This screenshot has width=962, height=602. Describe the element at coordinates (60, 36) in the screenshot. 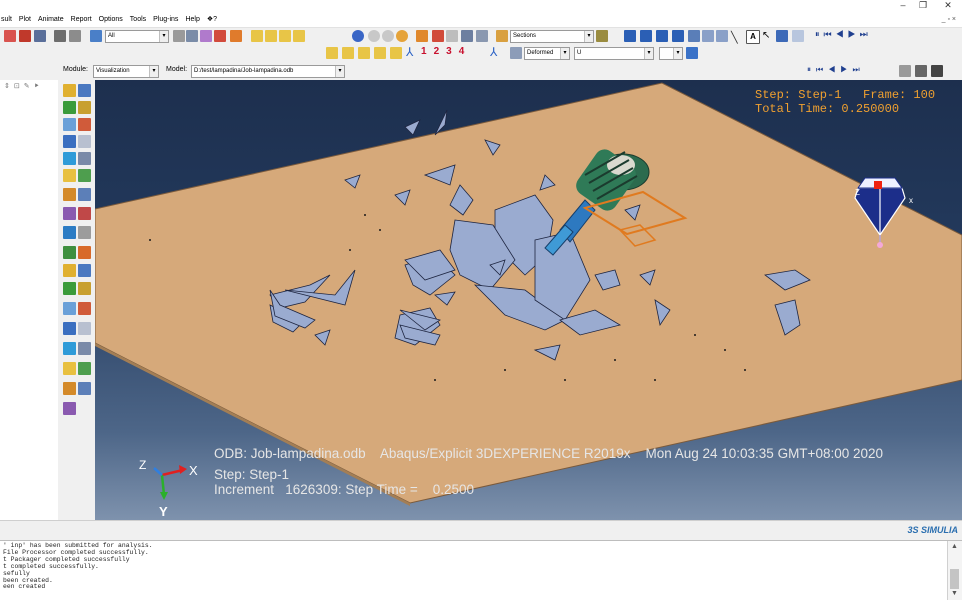

I see `print-icon` at that location.